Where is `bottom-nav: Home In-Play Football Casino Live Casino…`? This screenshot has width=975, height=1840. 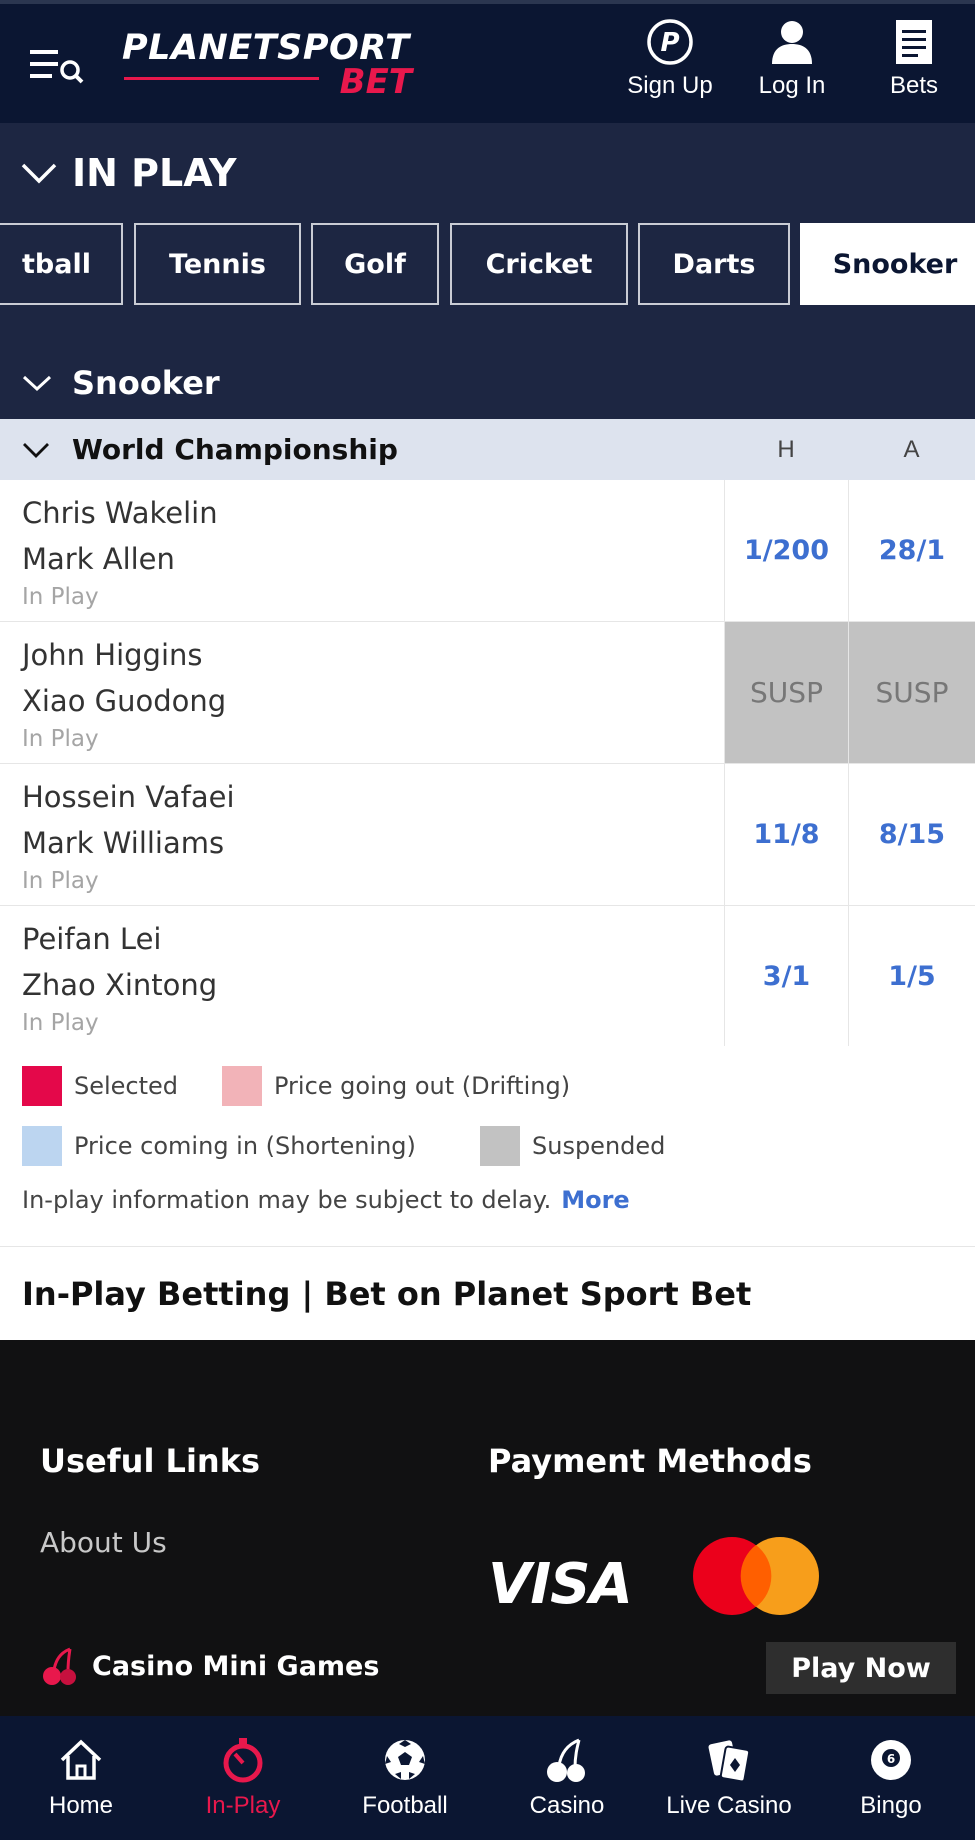
bottom-nav: Home In-Play Football Casino Live Casino… is located at coordinates (487, 1778).